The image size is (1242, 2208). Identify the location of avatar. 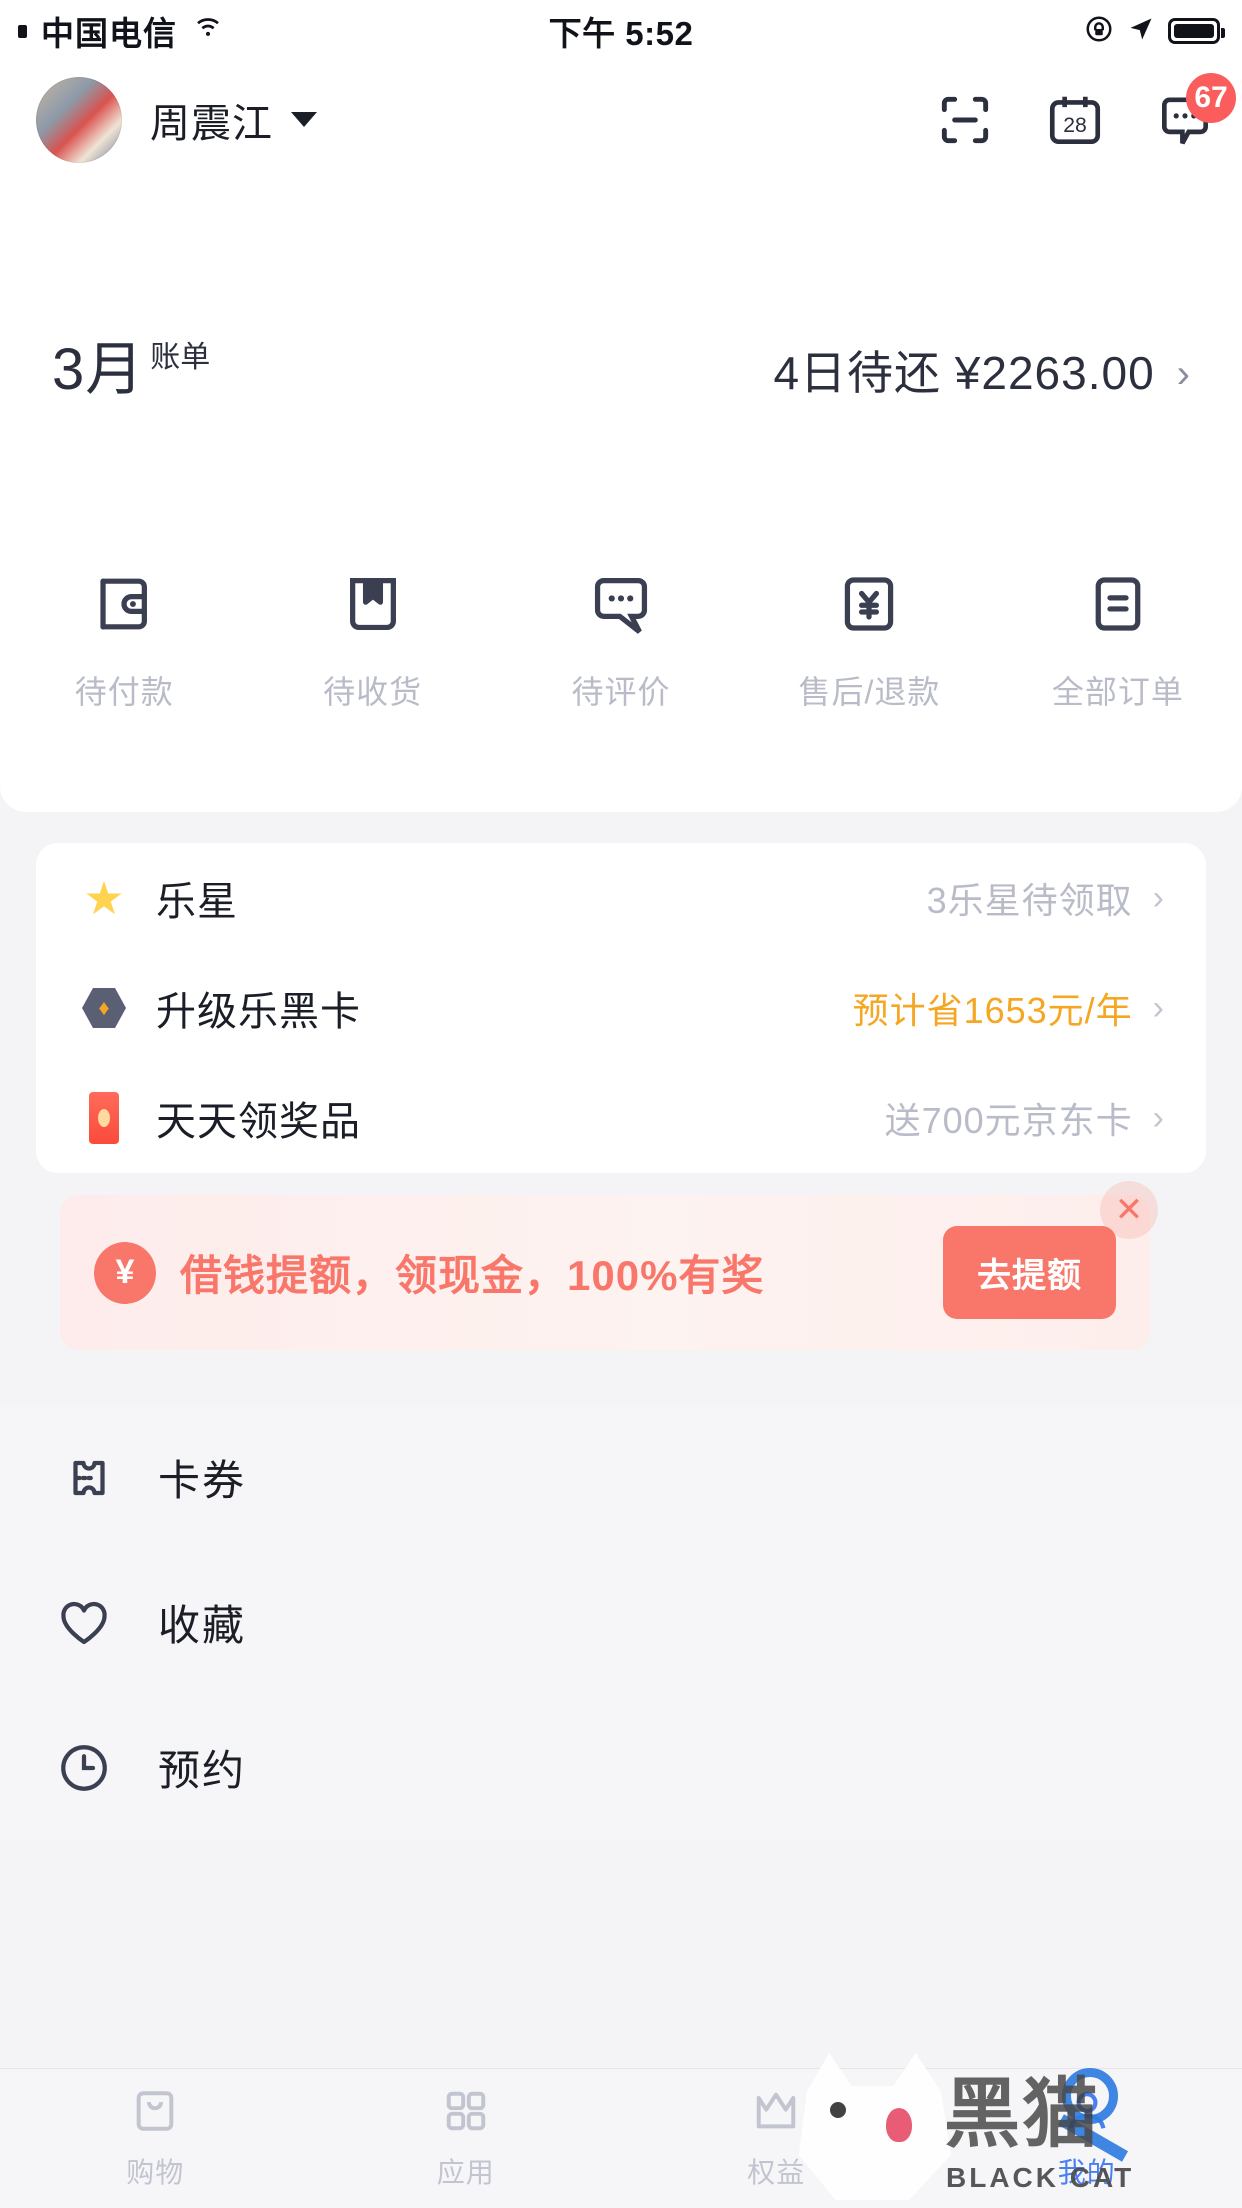
(79, 119).